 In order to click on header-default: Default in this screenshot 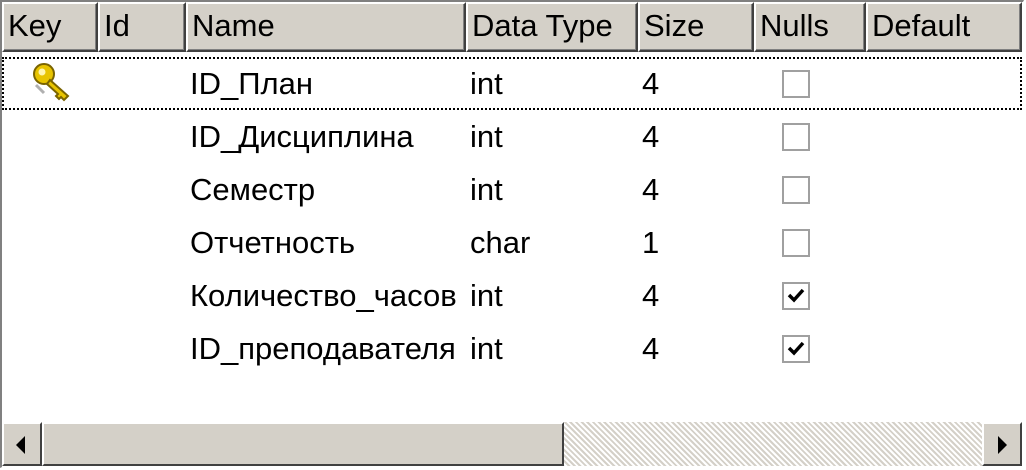, I will do `click(944, 27)`.